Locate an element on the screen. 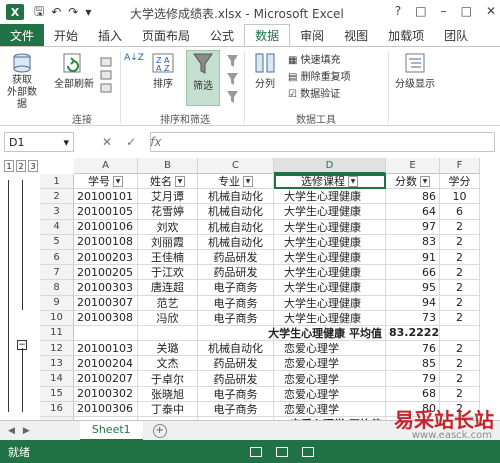 The width and height of the screenshot is (500, 463). close-button: ✕ is located at coordinates (491, 11).